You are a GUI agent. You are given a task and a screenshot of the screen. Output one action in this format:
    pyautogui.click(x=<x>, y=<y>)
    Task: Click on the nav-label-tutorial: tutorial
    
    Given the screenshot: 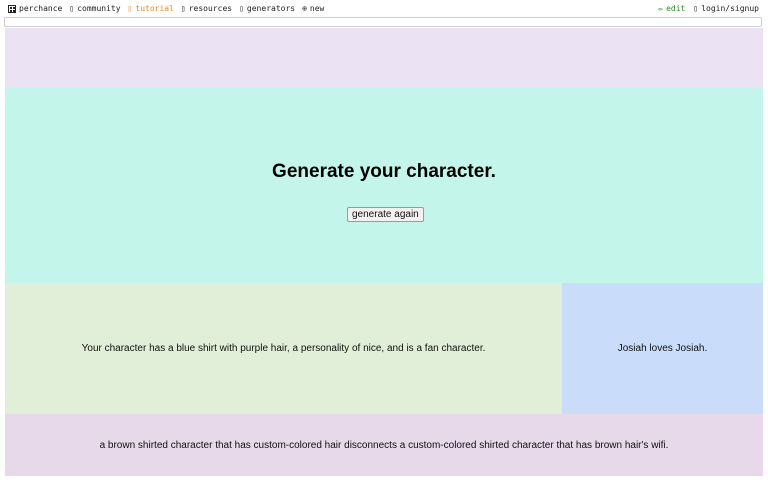 What is the action you would take?
    pyautogui.click(x=154, y=8)
    